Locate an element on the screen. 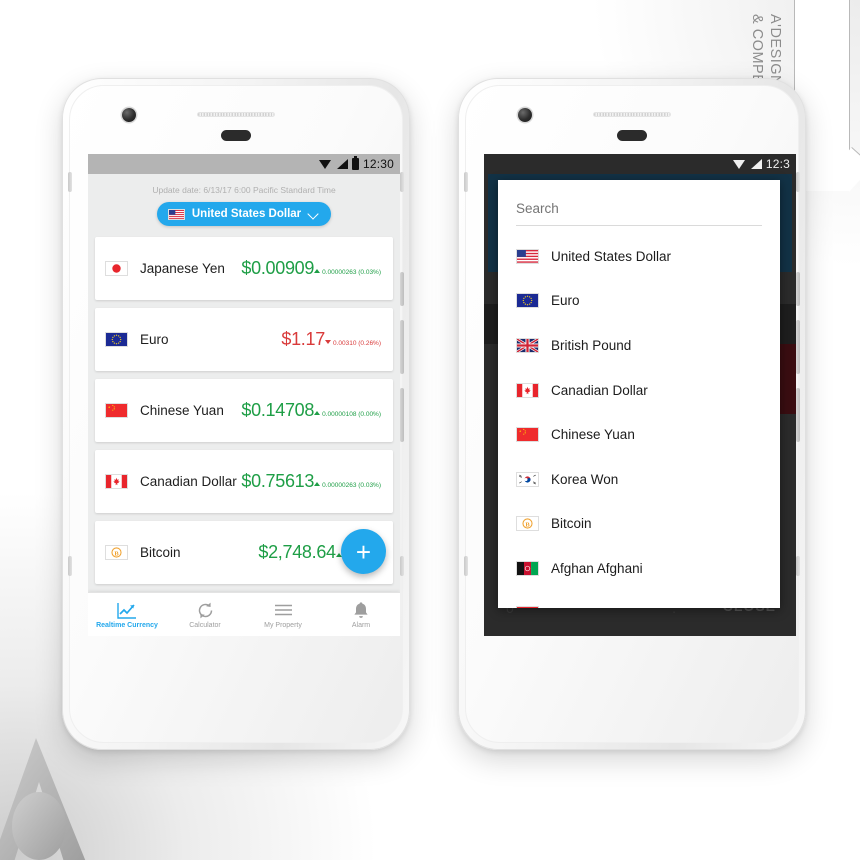 The width and height of the screenshot is (860, 860). currency-option: Euro is located at coordinates (639, 301).